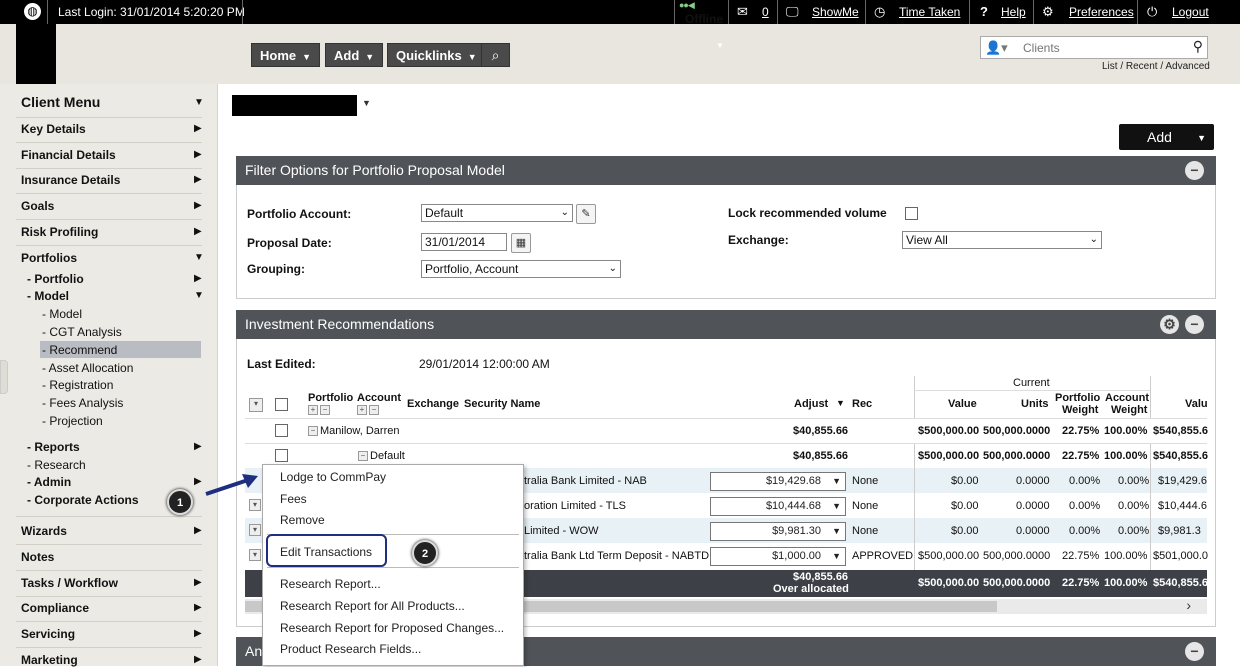 The height and width of the screenshot is (667, 1240). What do you see at coordinates (778, 531) in the screenshot?
I see `adjust-select: $9,981.30 ▼` at bounding box center [778, 531].